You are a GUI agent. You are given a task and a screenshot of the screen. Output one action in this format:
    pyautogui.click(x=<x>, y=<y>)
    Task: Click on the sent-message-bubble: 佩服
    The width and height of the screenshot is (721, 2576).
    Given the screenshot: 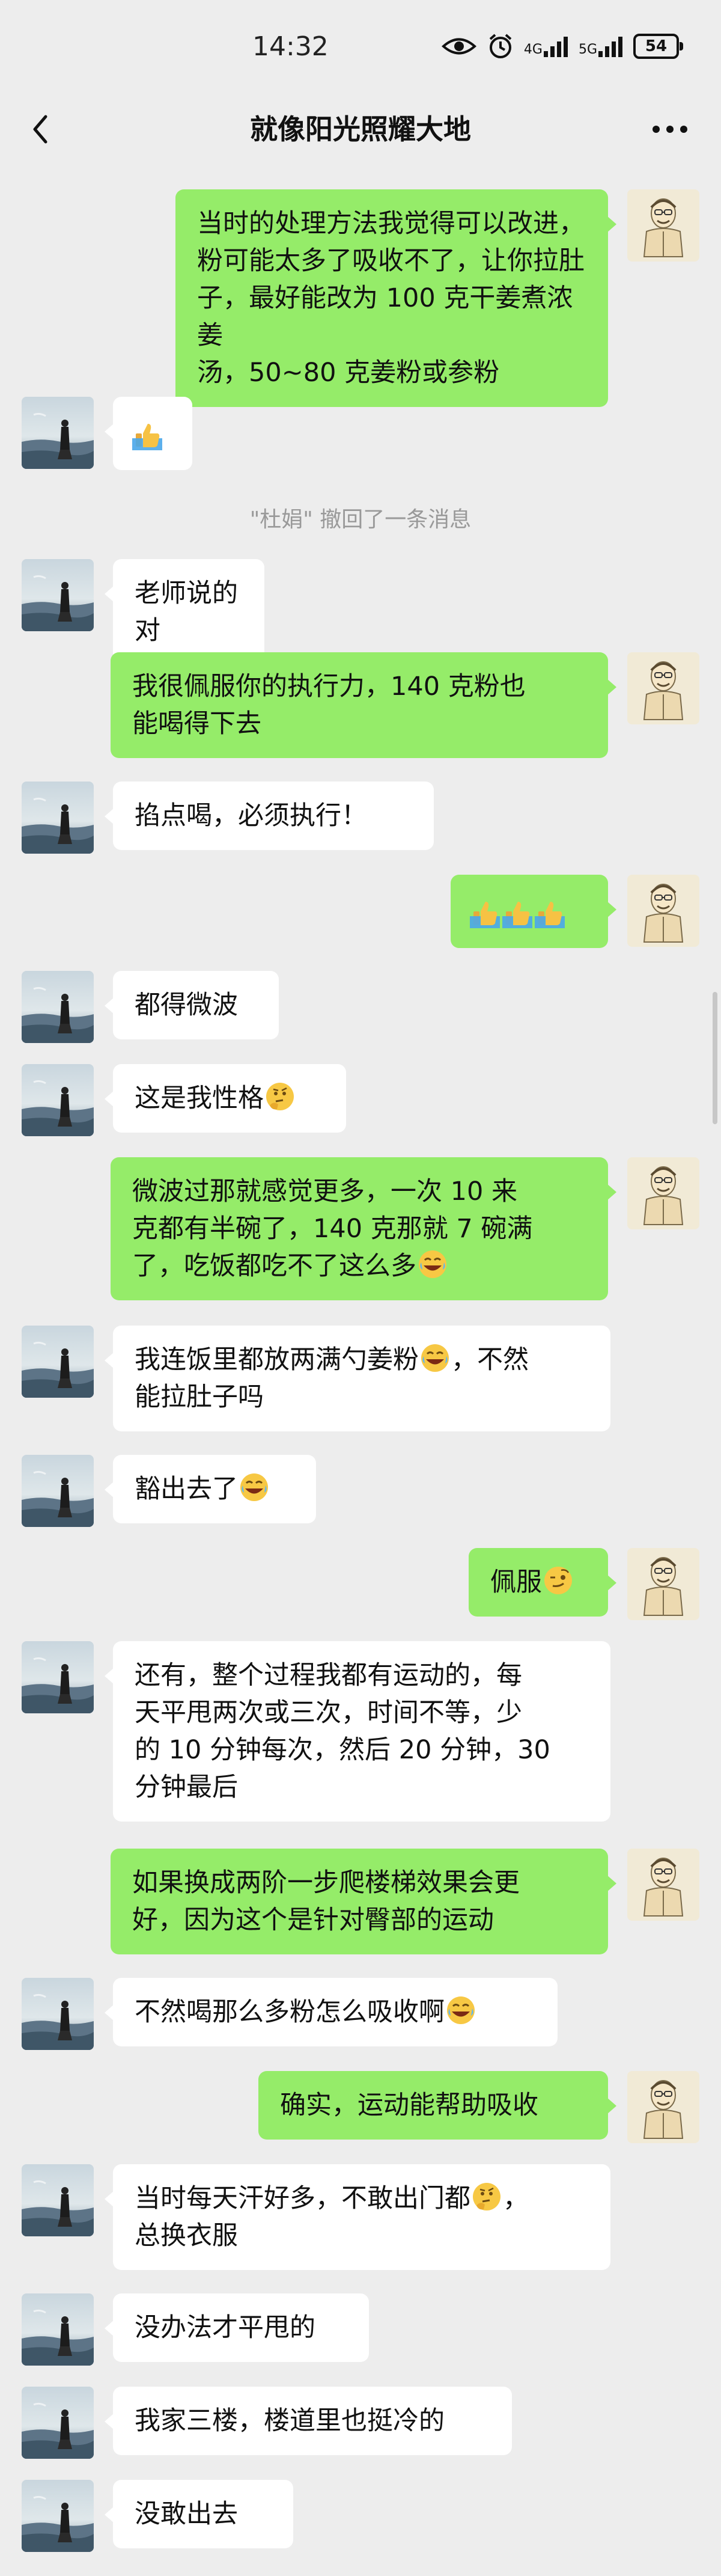 What is the action you would take?
    pyautogui.click(x=542, y=1582)
    